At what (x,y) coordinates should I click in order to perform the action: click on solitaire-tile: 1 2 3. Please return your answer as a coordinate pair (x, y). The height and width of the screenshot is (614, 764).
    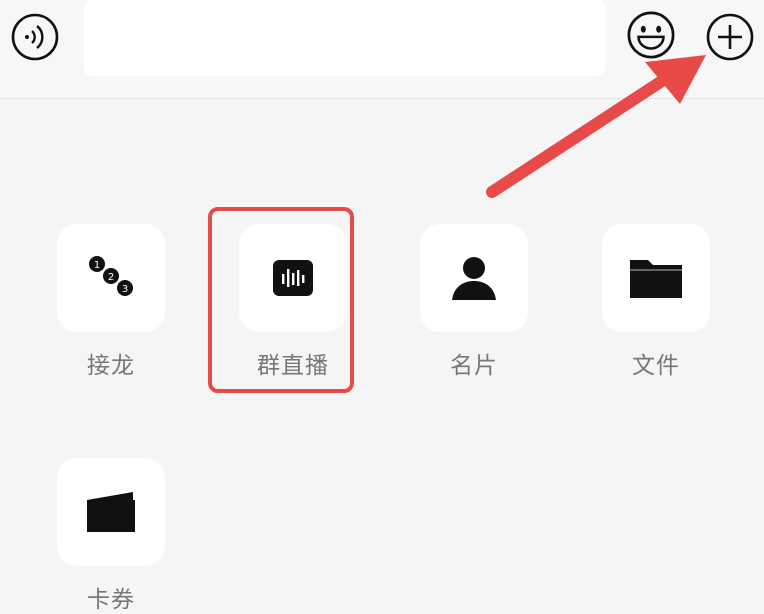
    Looking at the image, I should click on (111, 278).